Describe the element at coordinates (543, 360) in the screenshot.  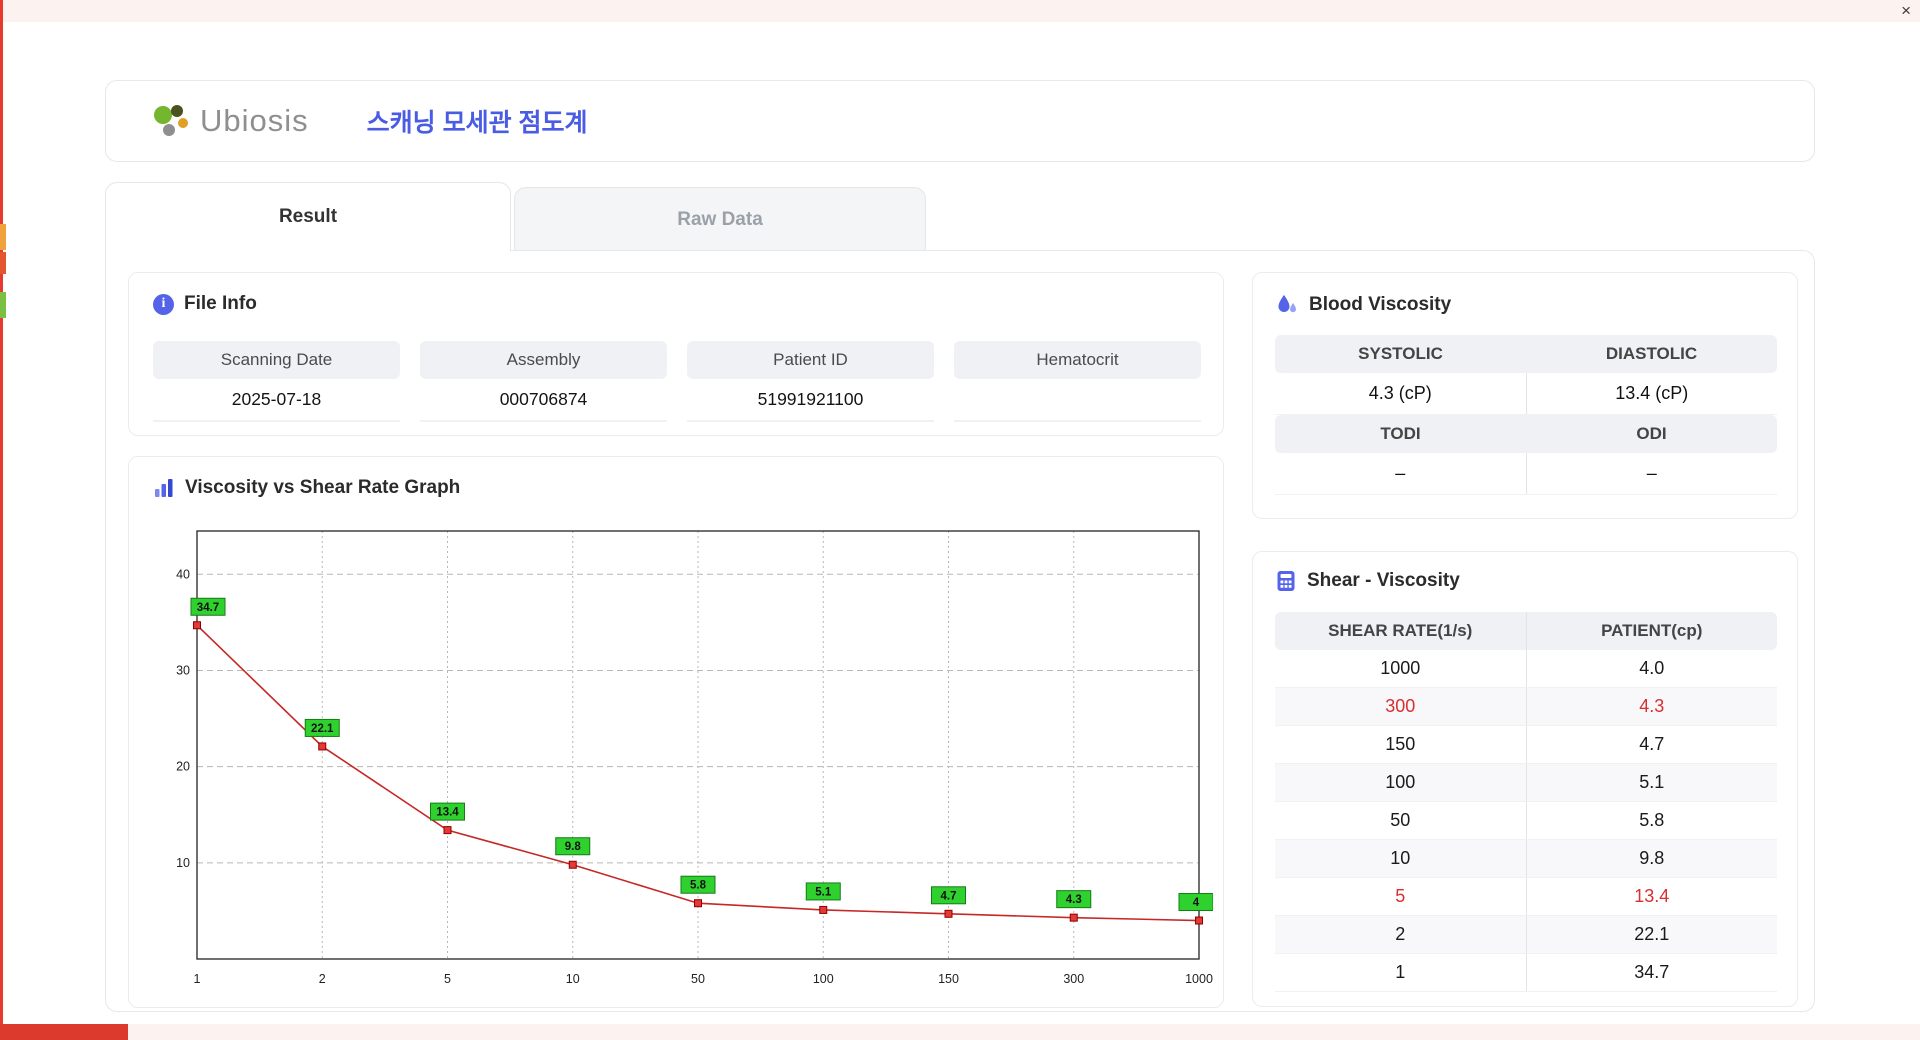
I see `field-label: Assembly` at that location.